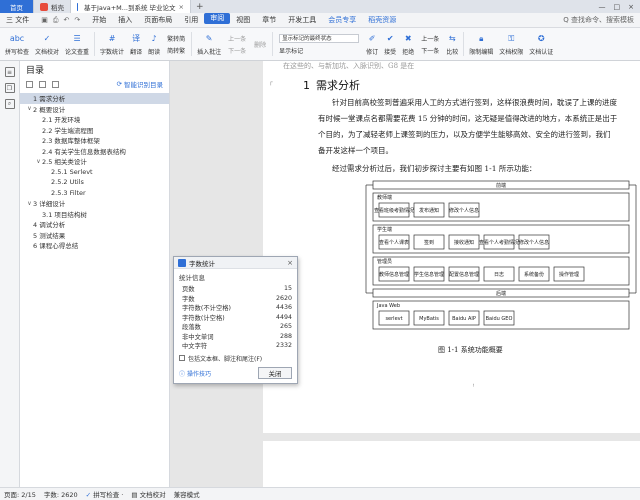  I want to click on document-page-next, so click(451, 464).